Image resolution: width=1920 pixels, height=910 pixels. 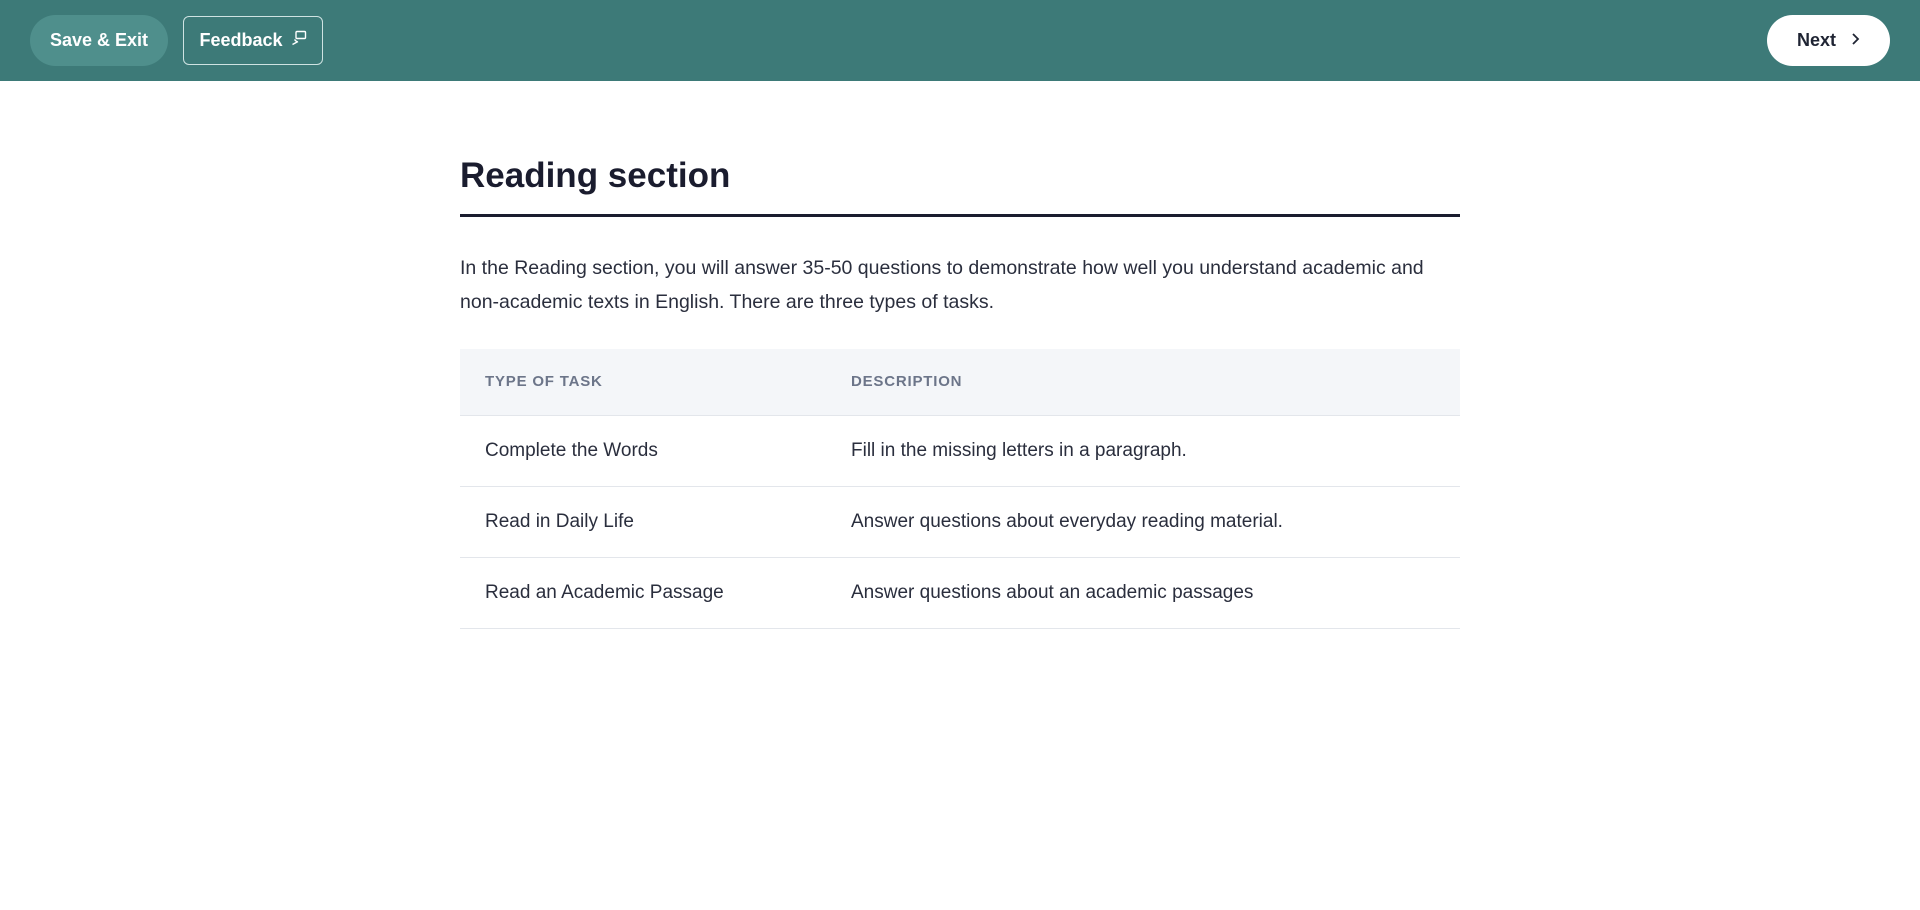 What do you see at coordinates (241, 40) in the screenshot?
I see `feedback-label: Feedback` at bounding box center [241, 40].